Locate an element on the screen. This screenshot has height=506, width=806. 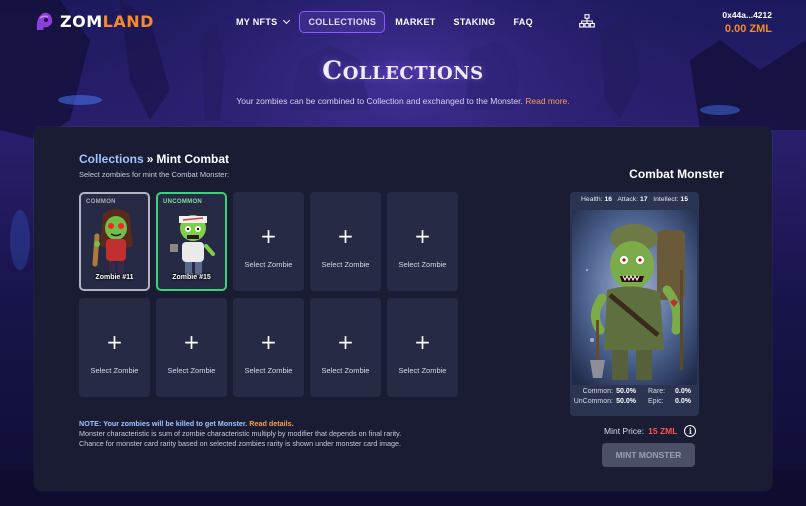
wallet-balance: 0.00 ZML is located at coordinates (748, 29).